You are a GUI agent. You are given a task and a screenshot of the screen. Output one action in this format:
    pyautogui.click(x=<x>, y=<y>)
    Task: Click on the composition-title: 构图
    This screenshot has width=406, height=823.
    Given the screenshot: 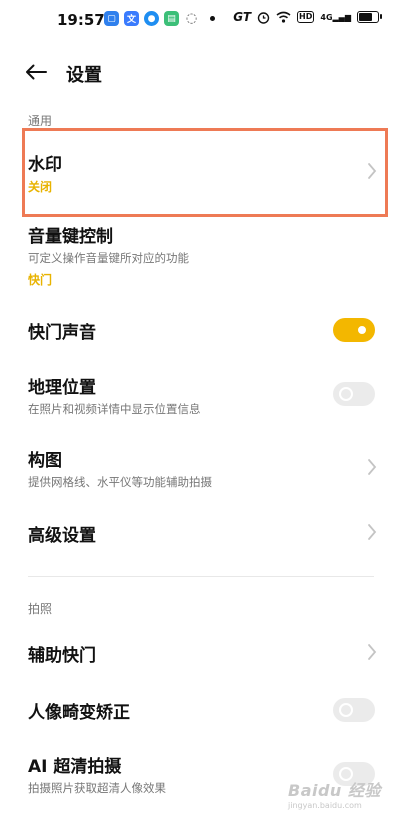 What is the action you would take?
    pyautogui.click(x=45, y=461)
    